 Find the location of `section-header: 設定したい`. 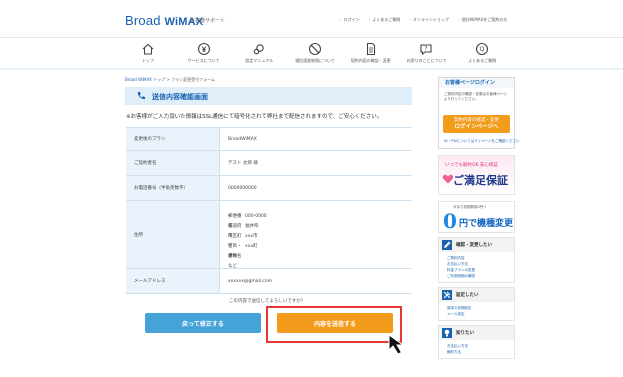

section-header: 設定したい is located at coordinates (476, 295).